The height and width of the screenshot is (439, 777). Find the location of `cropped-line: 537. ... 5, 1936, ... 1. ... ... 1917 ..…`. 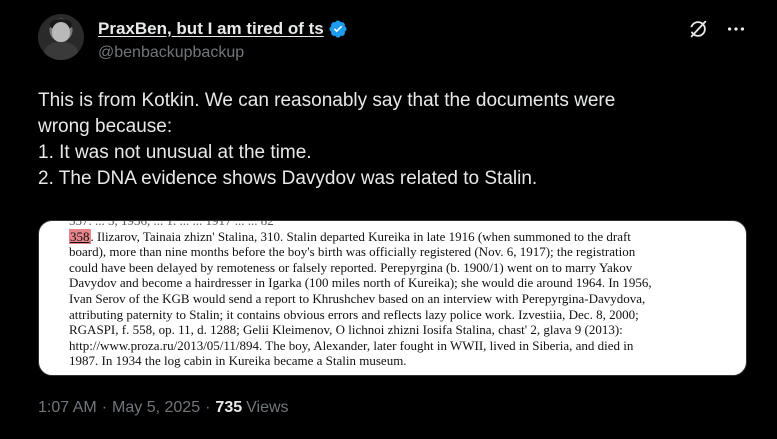

cropped-line: 537. ... 5, 1936, ... 1. ... ... 1917 ..… is located at coordinates (171, 224).